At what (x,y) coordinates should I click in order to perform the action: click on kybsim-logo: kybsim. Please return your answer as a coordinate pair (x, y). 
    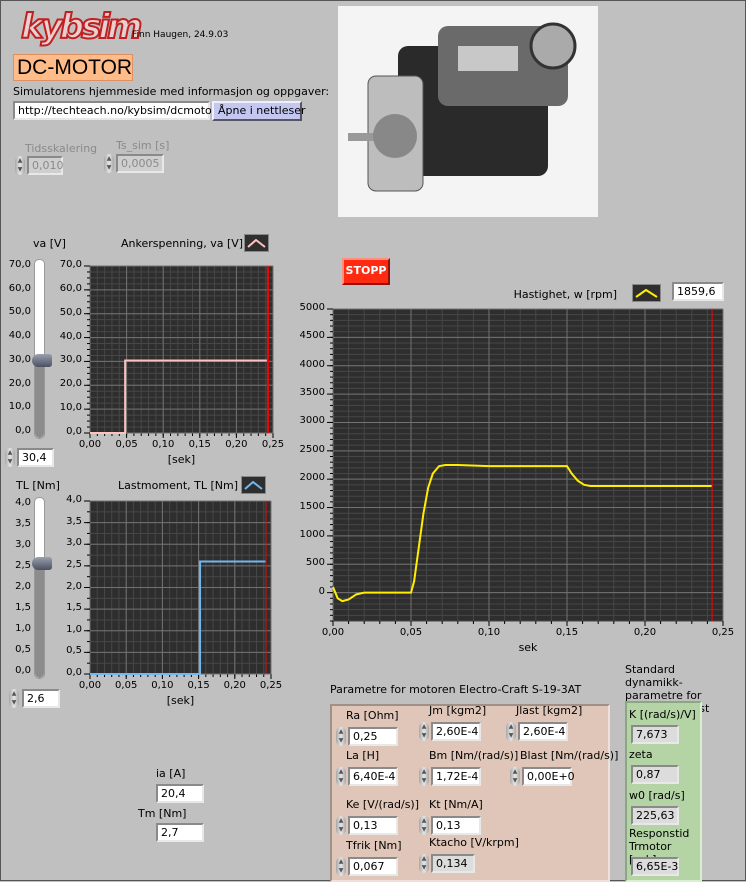
    Looking at the image, I should click on (81, 27).